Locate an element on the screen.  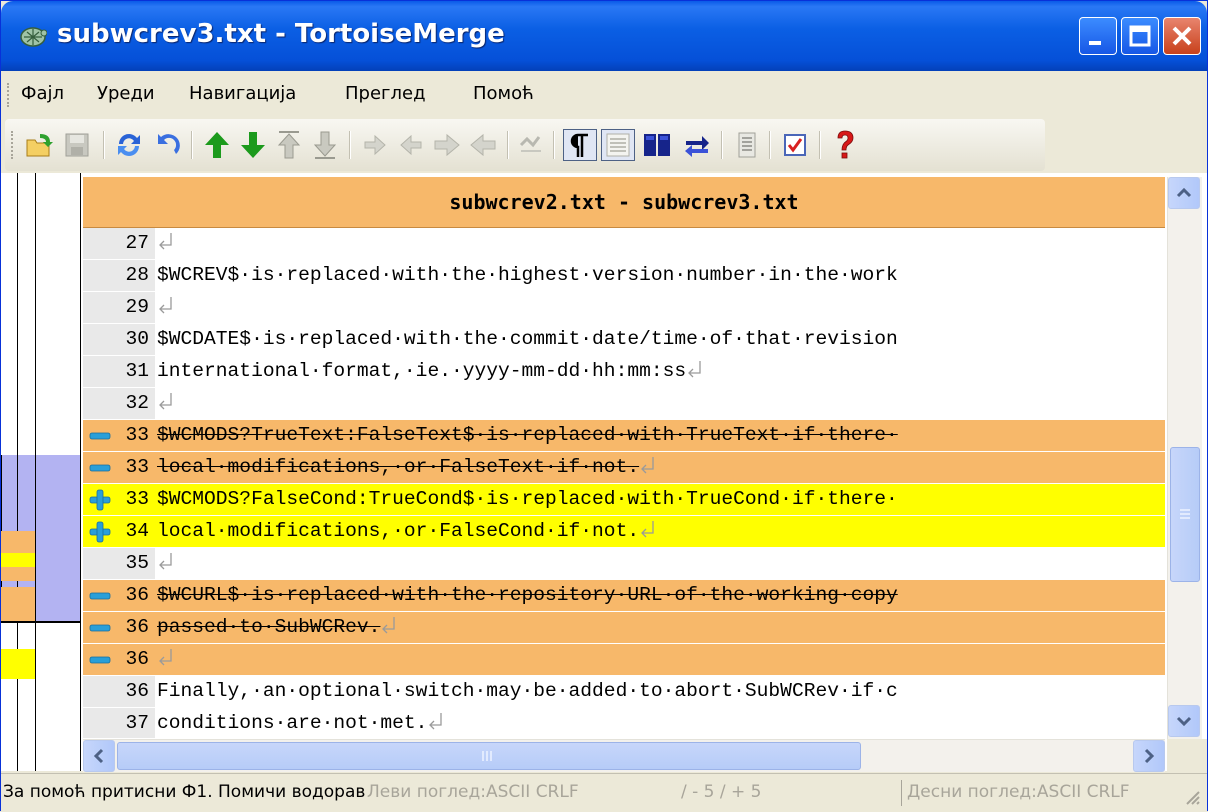
title-bar: subwcrev3.txt - TortoiseMerge is located at coordinates (604, 36).